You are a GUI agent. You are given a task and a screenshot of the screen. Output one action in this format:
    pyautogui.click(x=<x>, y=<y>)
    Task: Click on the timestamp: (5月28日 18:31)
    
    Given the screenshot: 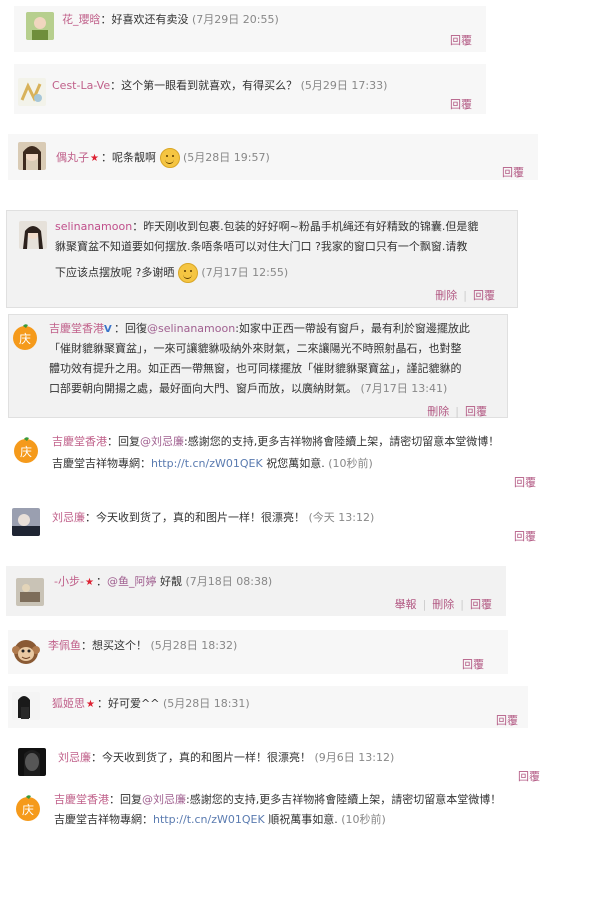 What is the action you would take?
    pyautogui.click(x=206, y=703)
    